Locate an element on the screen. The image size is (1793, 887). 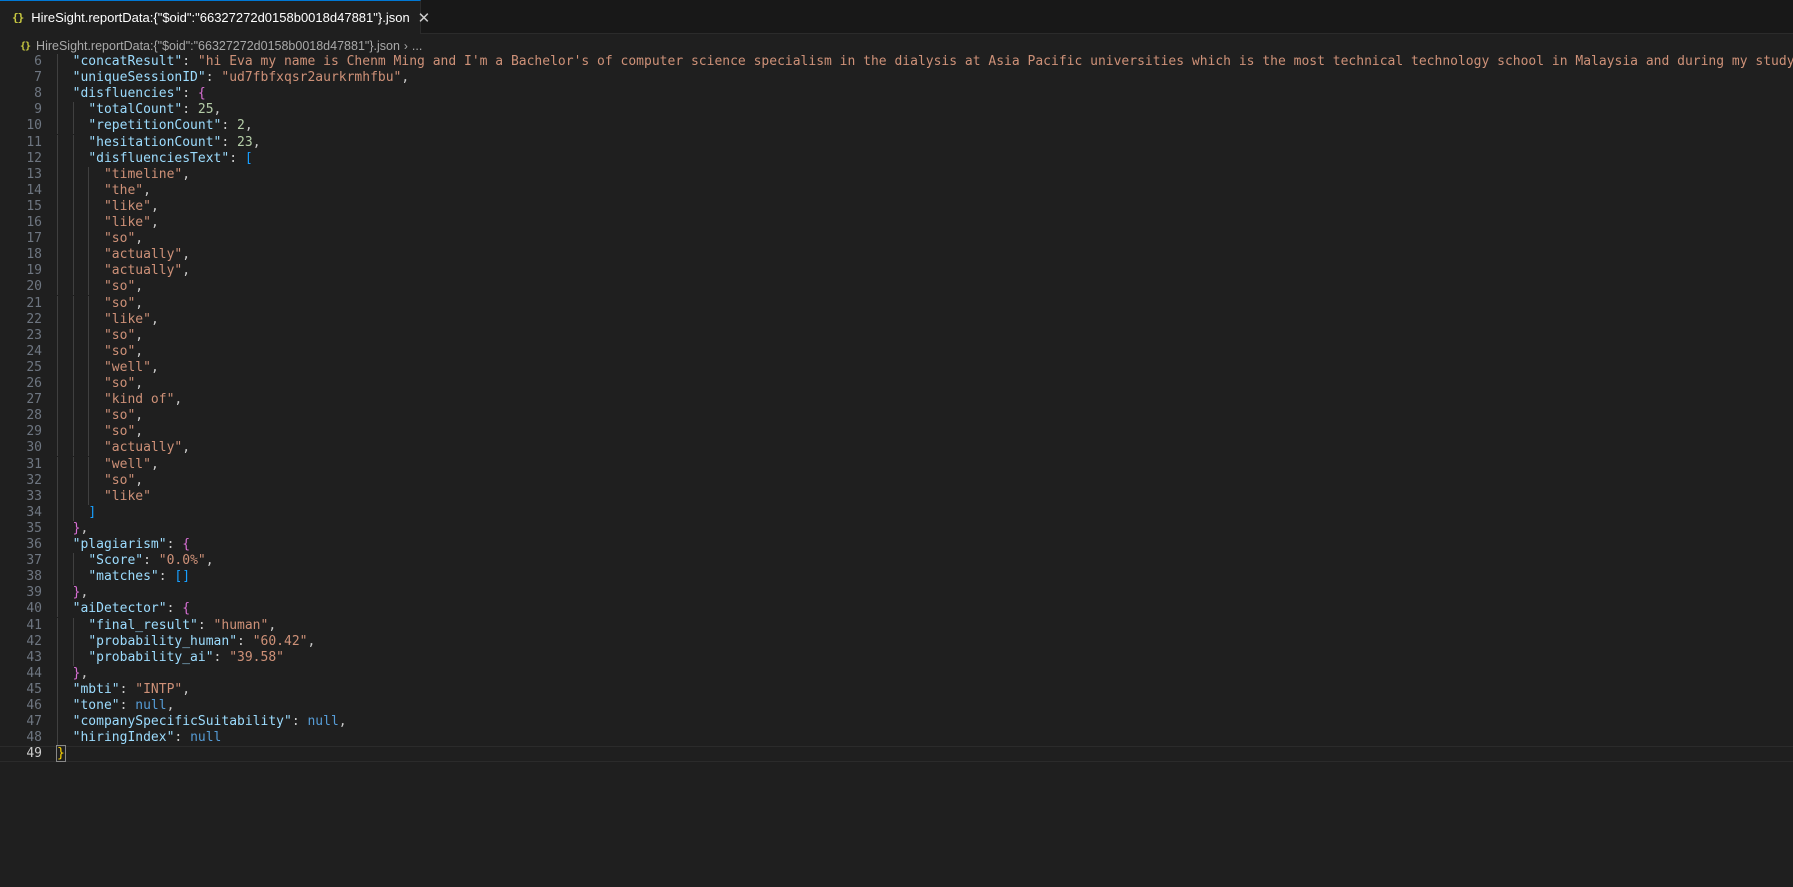
code-line: 11 "hesitationCount": 23, is located at coordinates (896, 142).